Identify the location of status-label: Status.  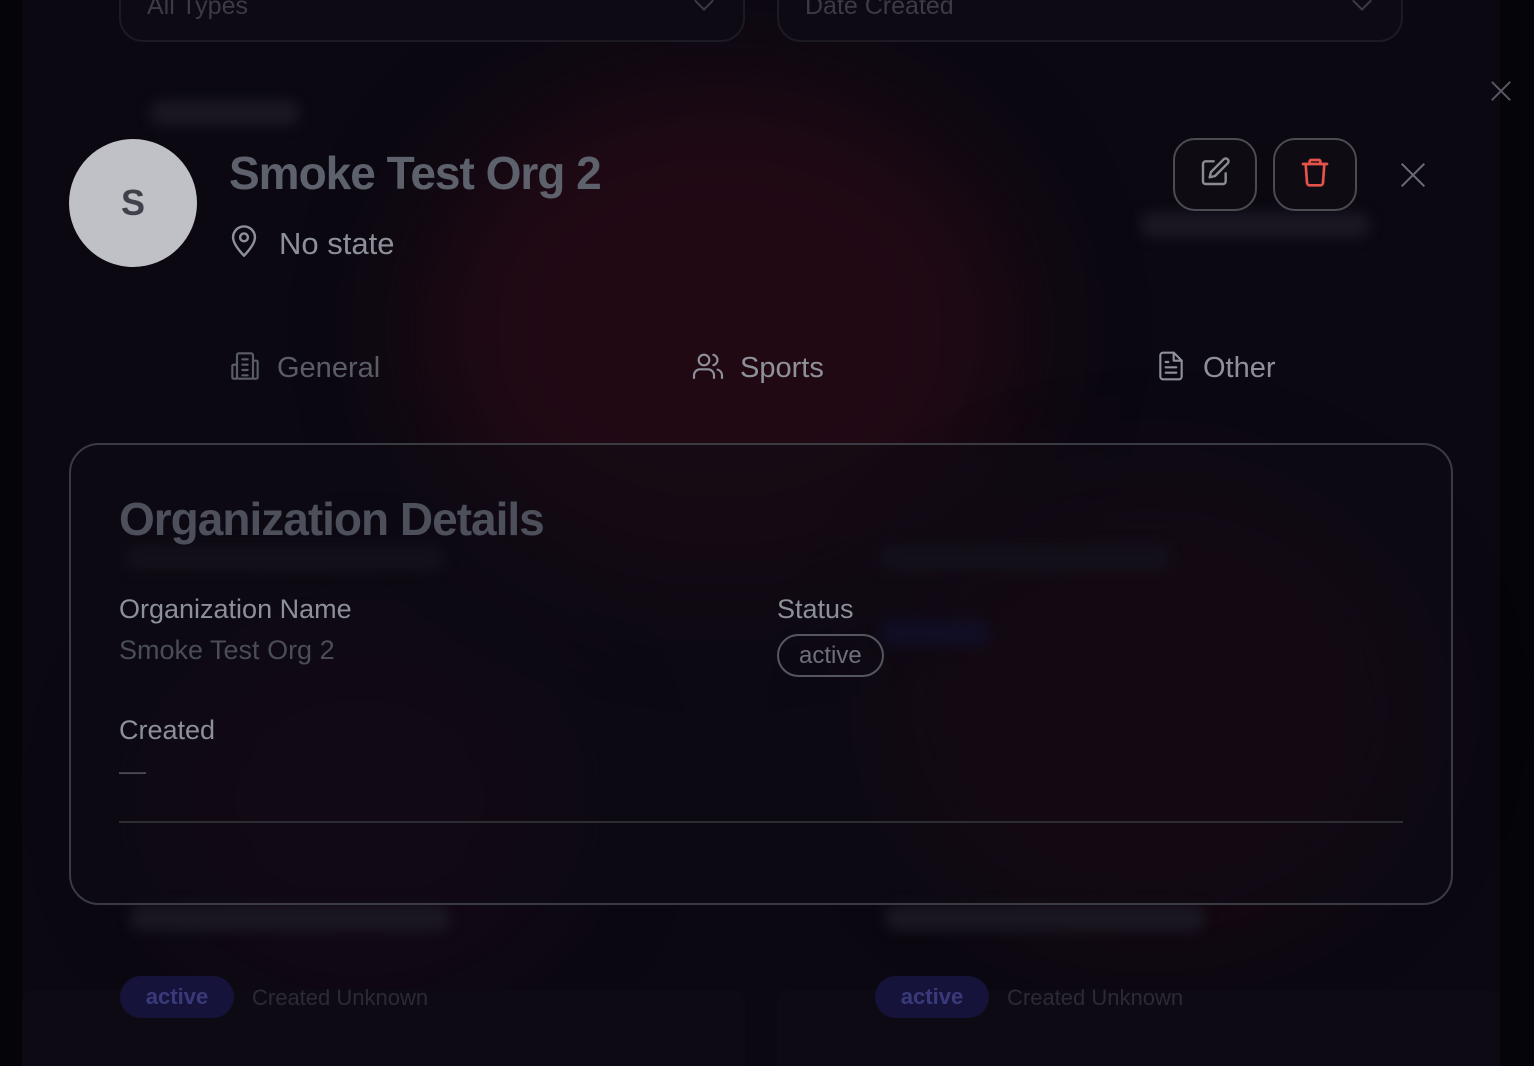
(815, 609).